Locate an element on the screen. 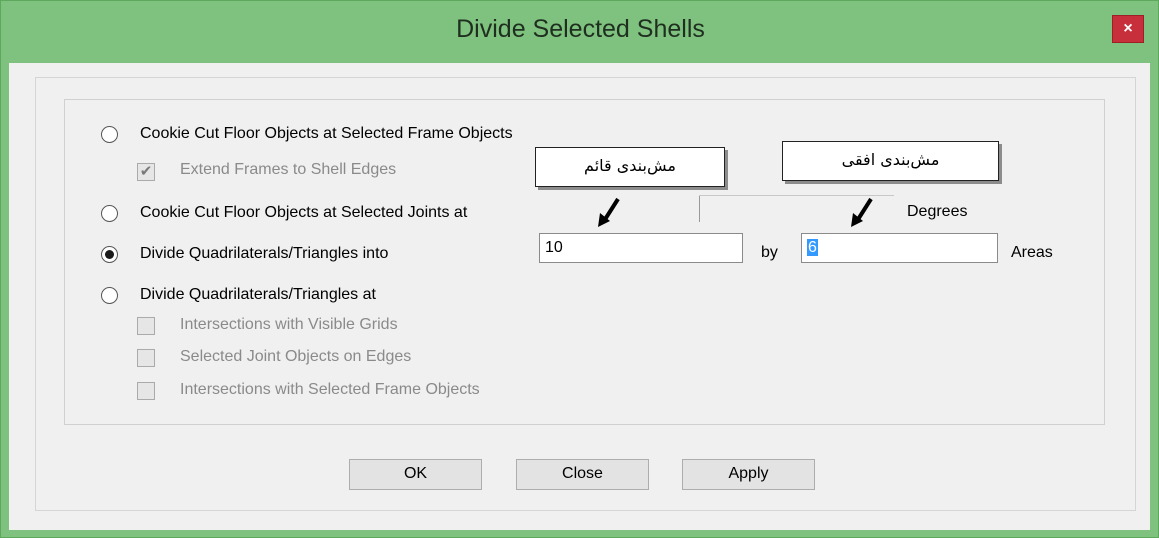 This screenshot has width=1159, height=538. degrees-label: Degrees is located at coordinates (937, 211).